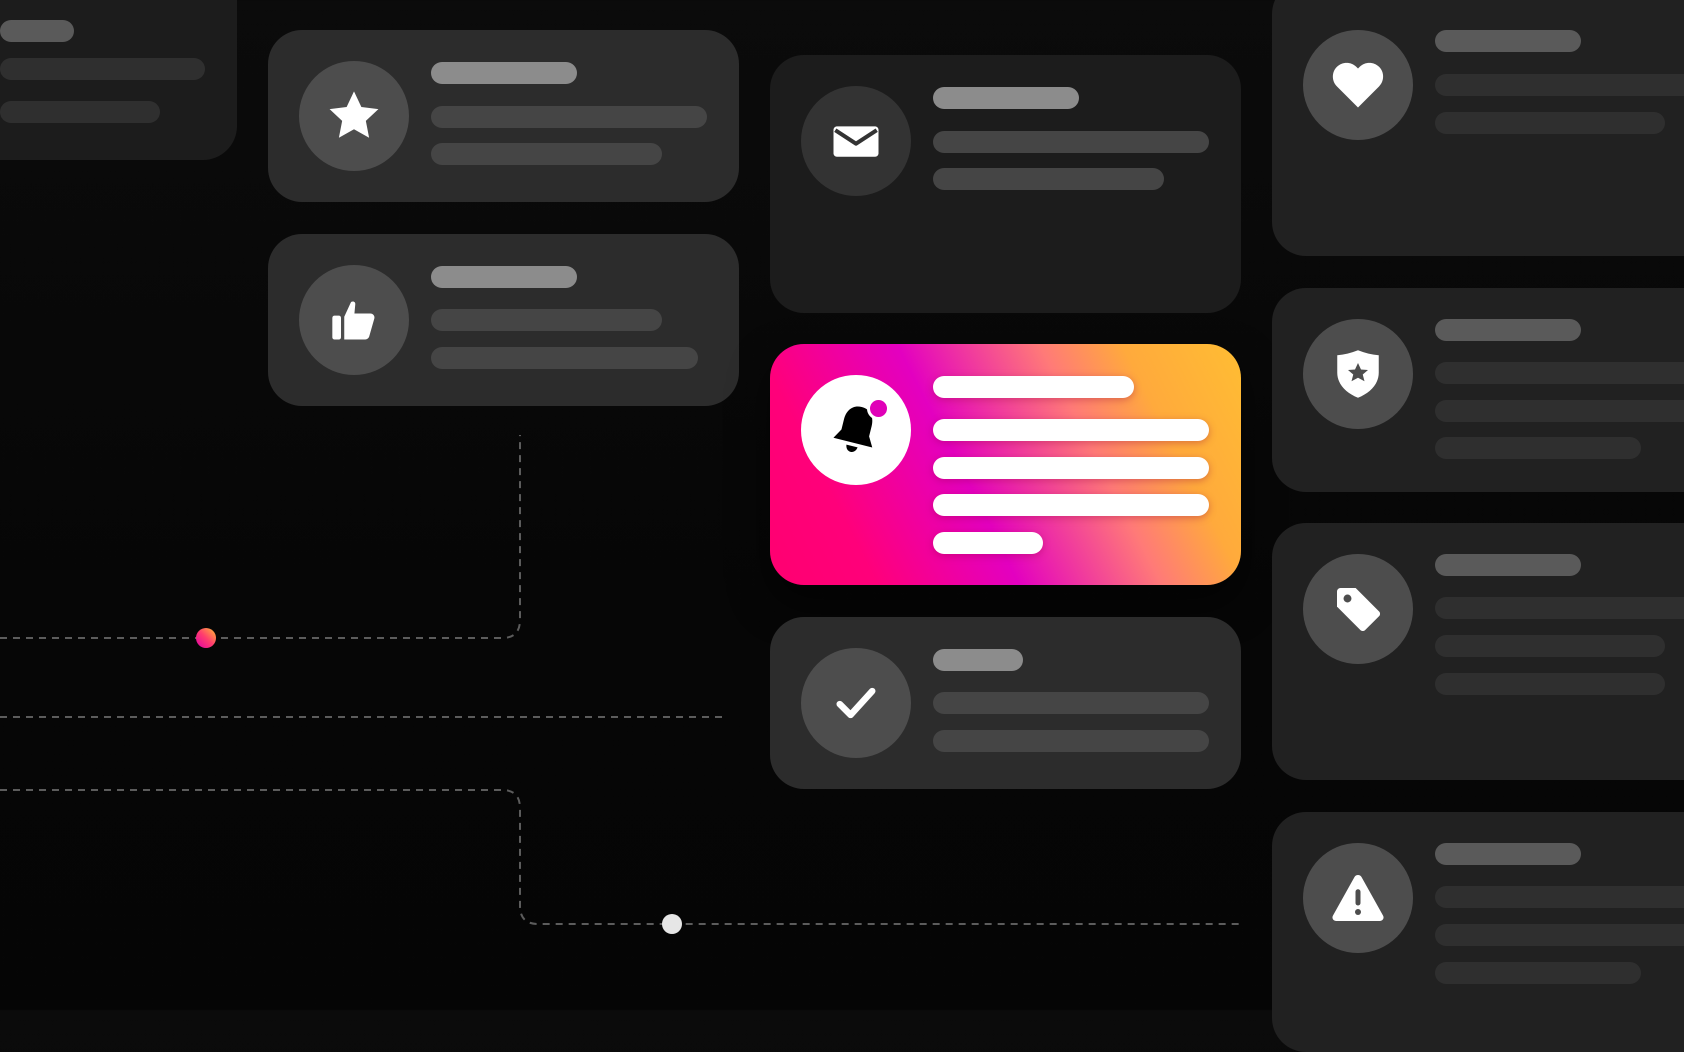  I want to click on connector-lower, so click(620, 857).